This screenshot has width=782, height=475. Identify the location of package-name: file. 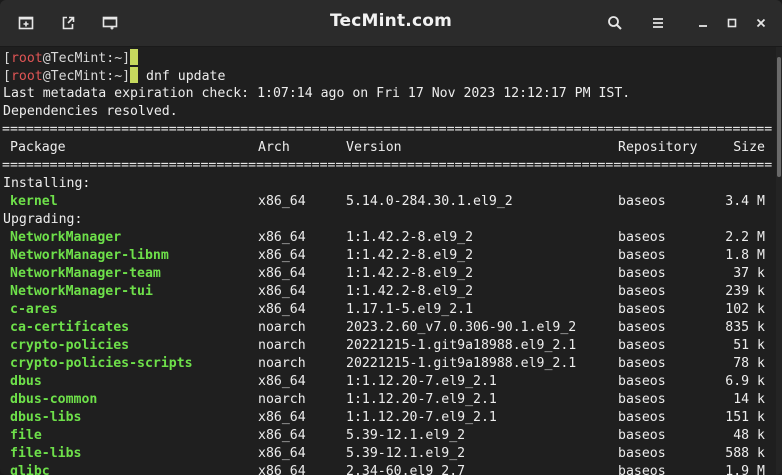
(26, 435).